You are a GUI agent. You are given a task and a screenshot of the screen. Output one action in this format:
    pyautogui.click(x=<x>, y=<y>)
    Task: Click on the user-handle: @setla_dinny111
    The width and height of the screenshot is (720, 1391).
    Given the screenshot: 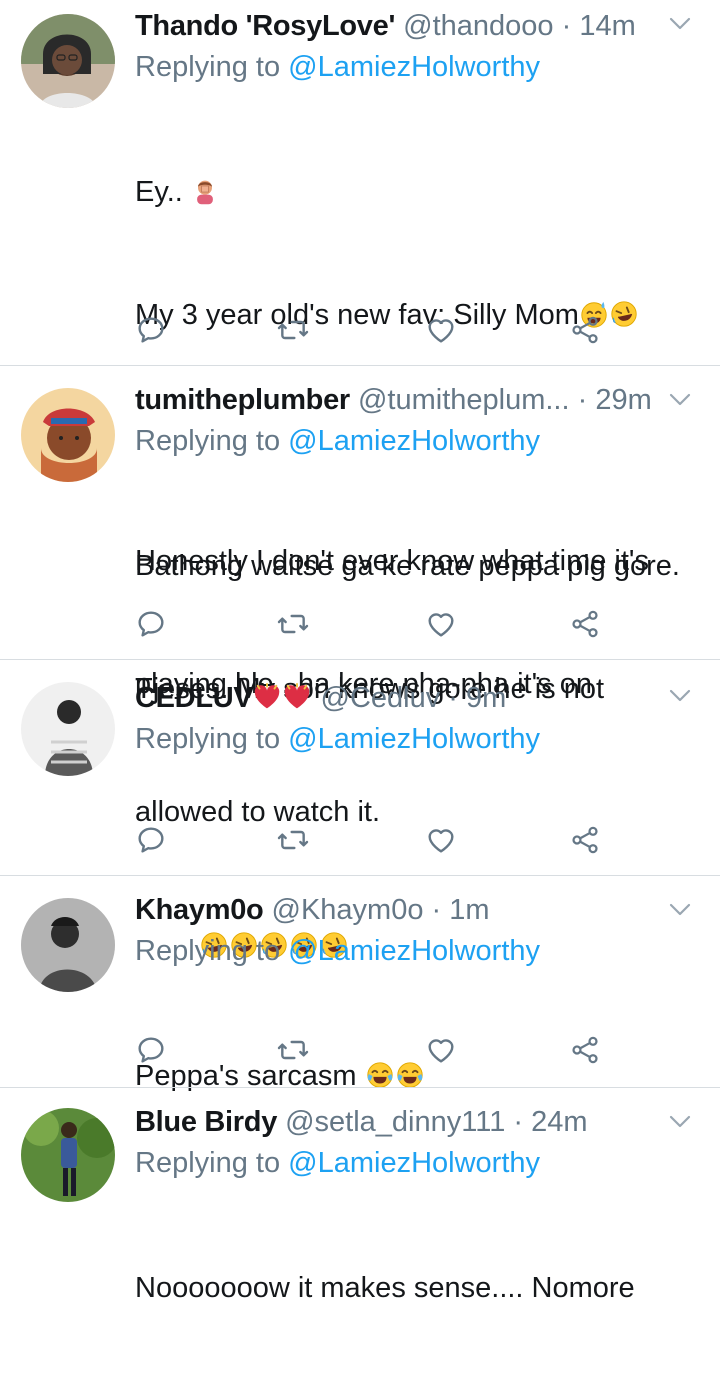 What is the action you would take?
    pyautogui.click(x=395, y=1122)
    